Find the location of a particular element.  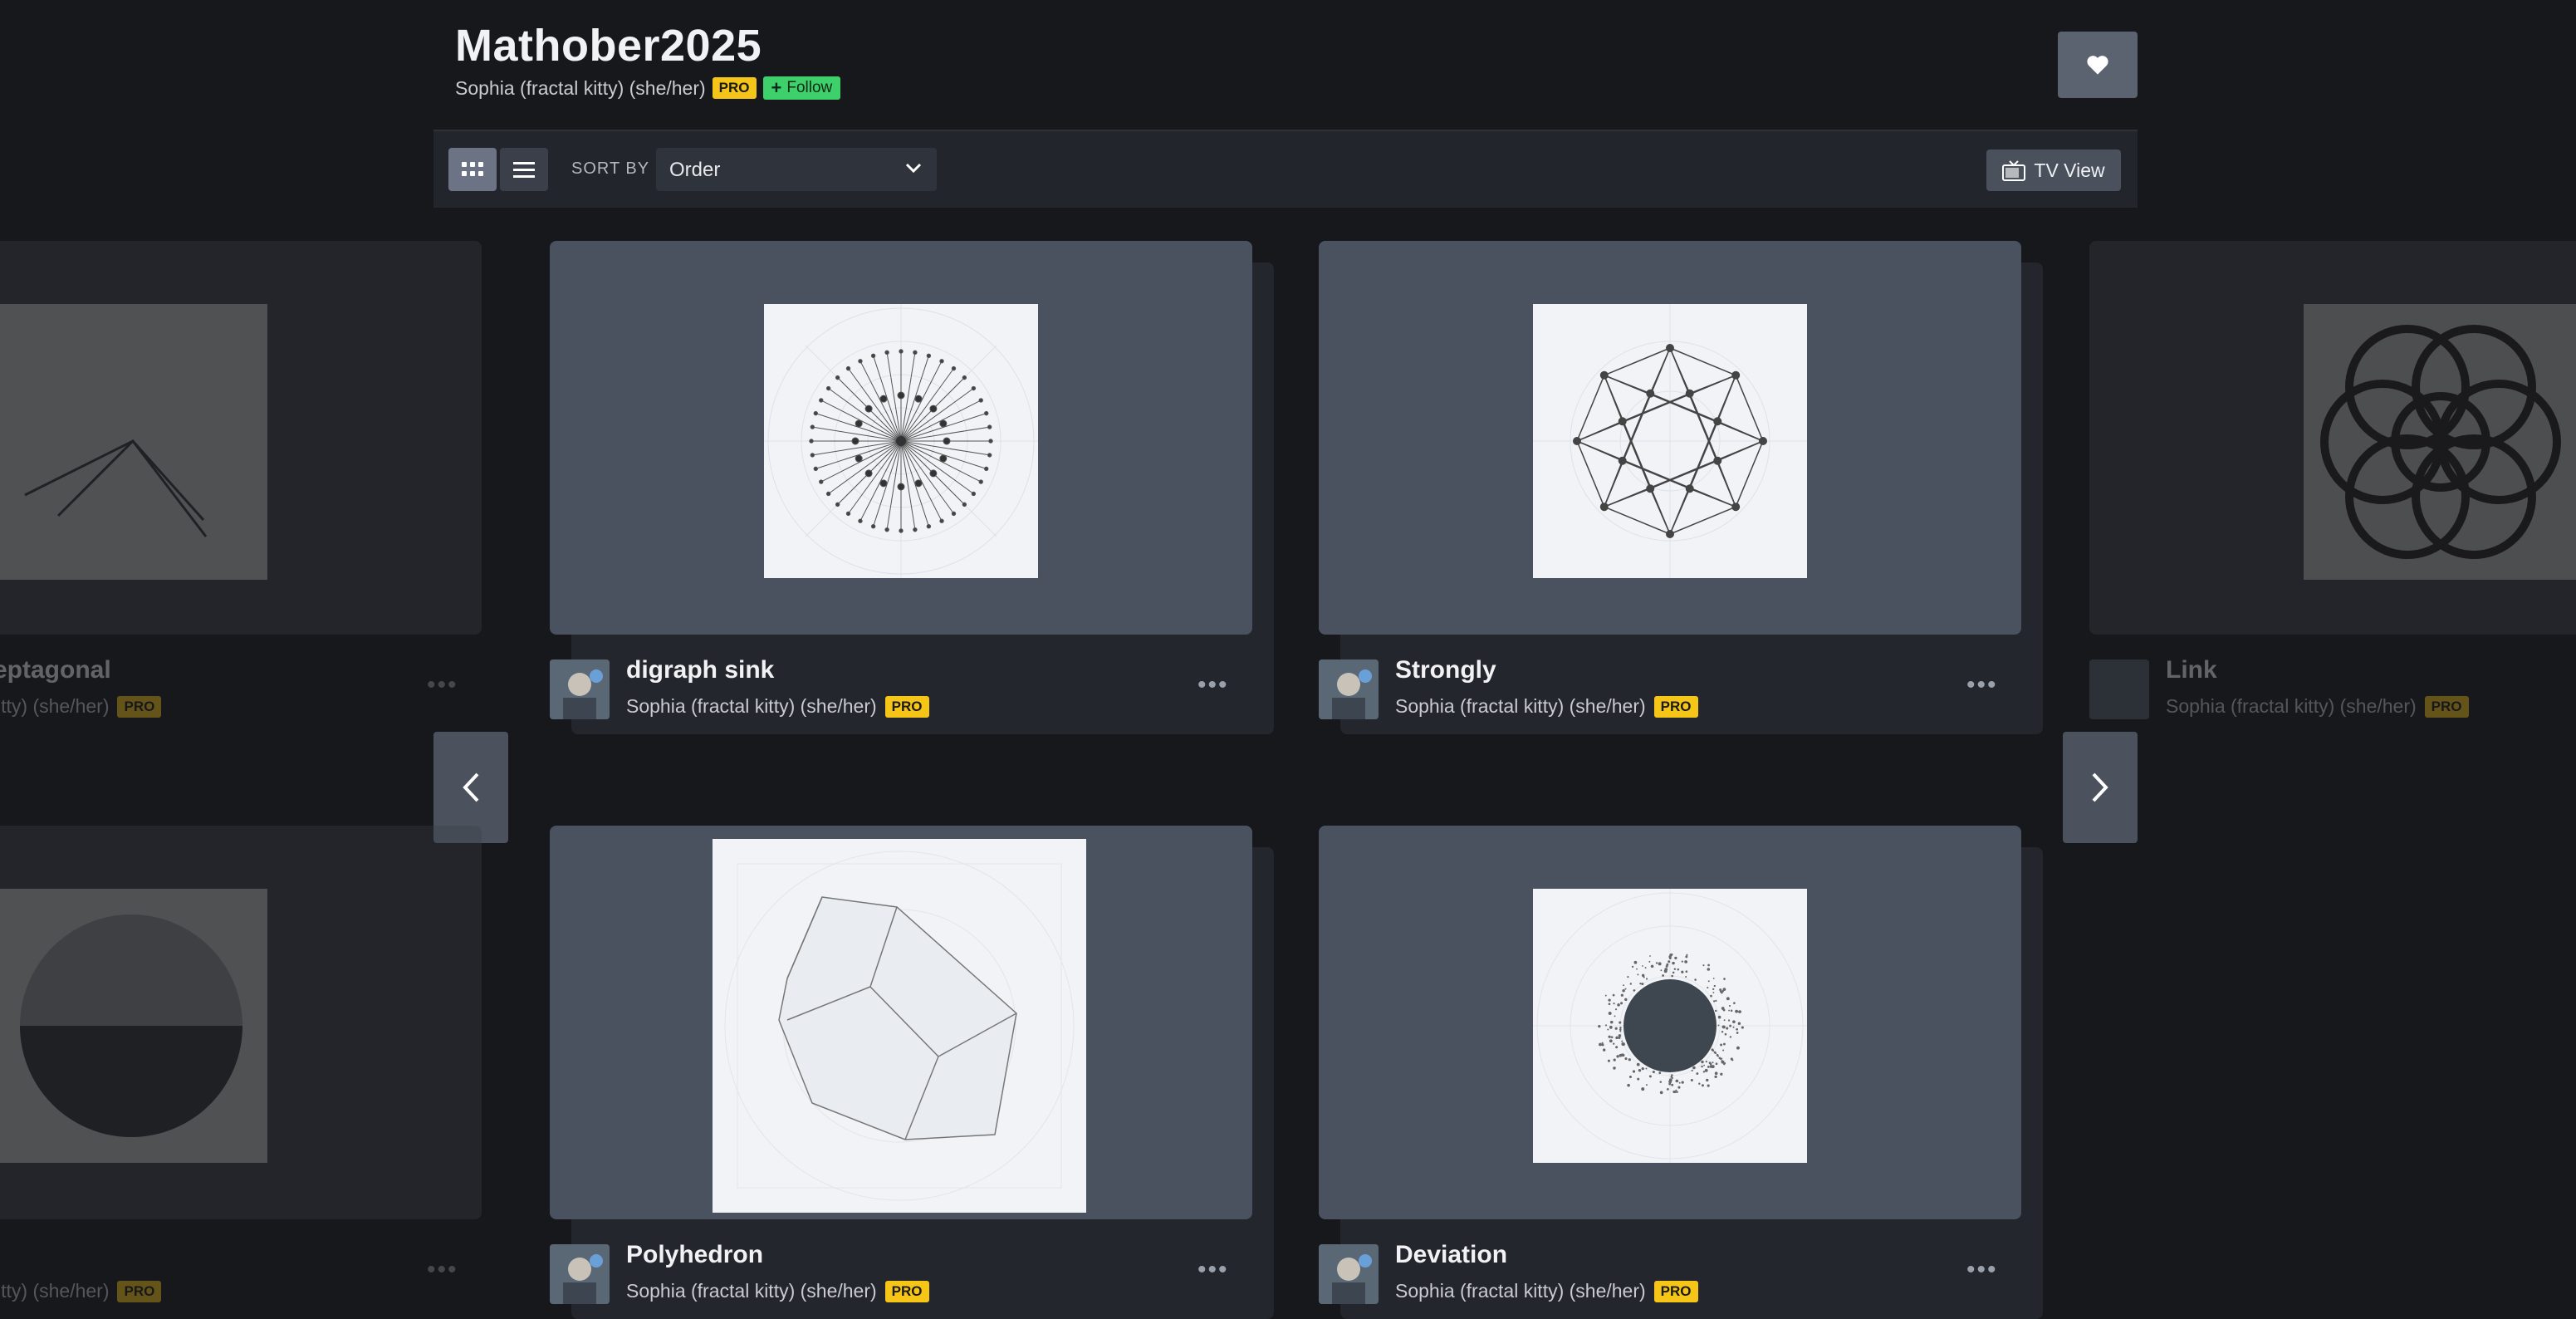

next-button is located at coordinates (2100, 787).